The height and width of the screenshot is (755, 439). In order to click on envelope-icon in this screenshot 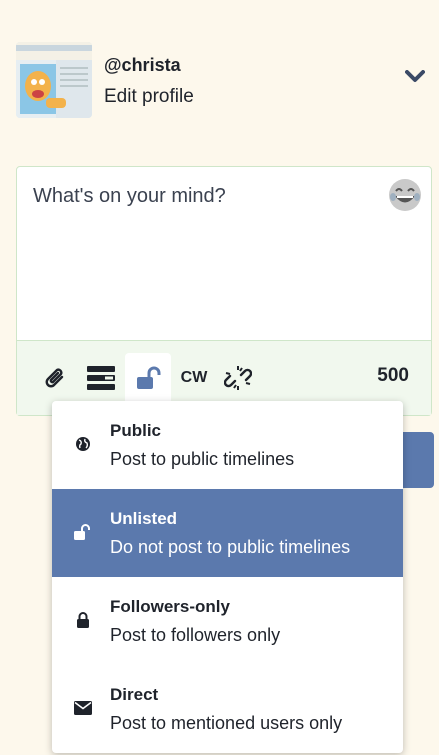, I will do `click(83, 708)`.